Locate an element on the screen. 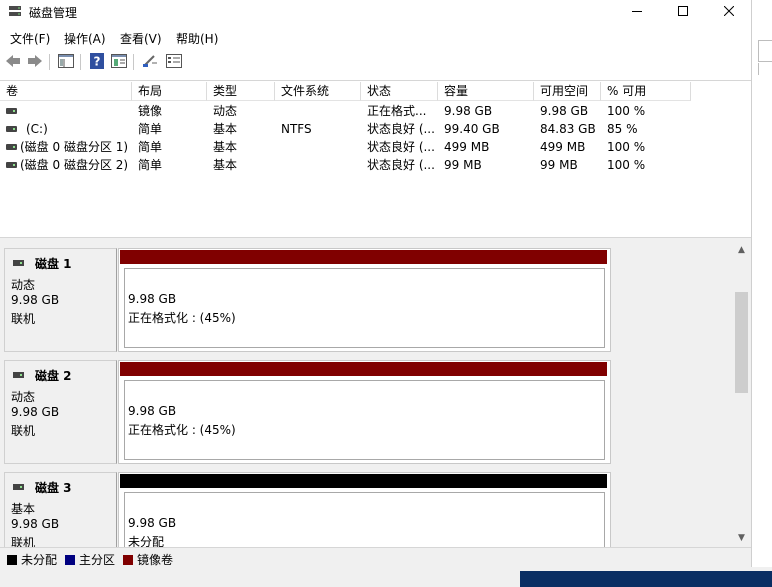 The width and height of the screenshot is (772, 587). vertical-scrollbar: ▲ ▼ is located at coordinates (741, 394).